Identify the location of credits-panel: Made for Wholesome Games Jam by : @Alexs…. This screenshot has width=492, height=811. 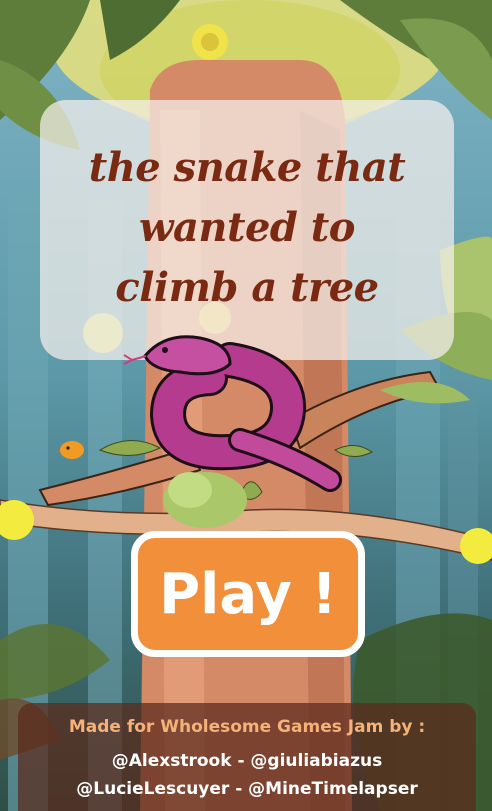
(247, 757).